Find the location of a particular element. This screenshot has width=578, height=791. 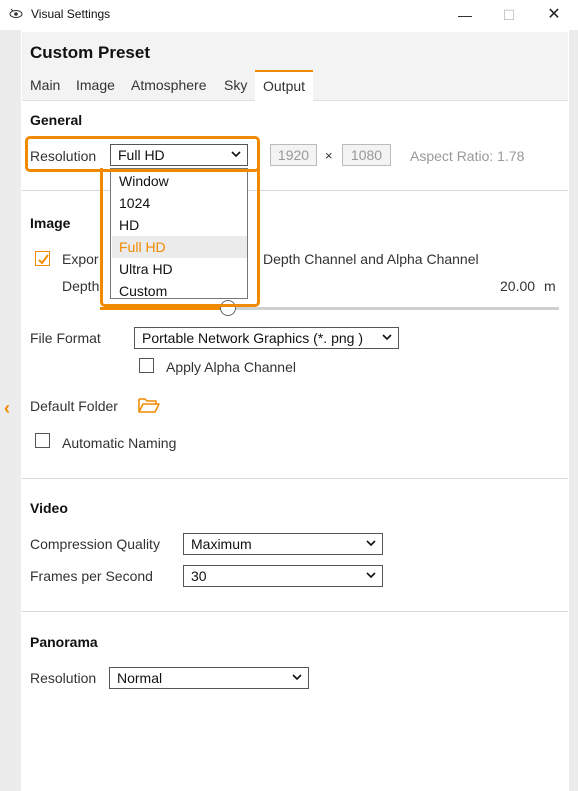

title-bar: Visual Settings — ☐ ✕ is located at coordinates (289, 15).